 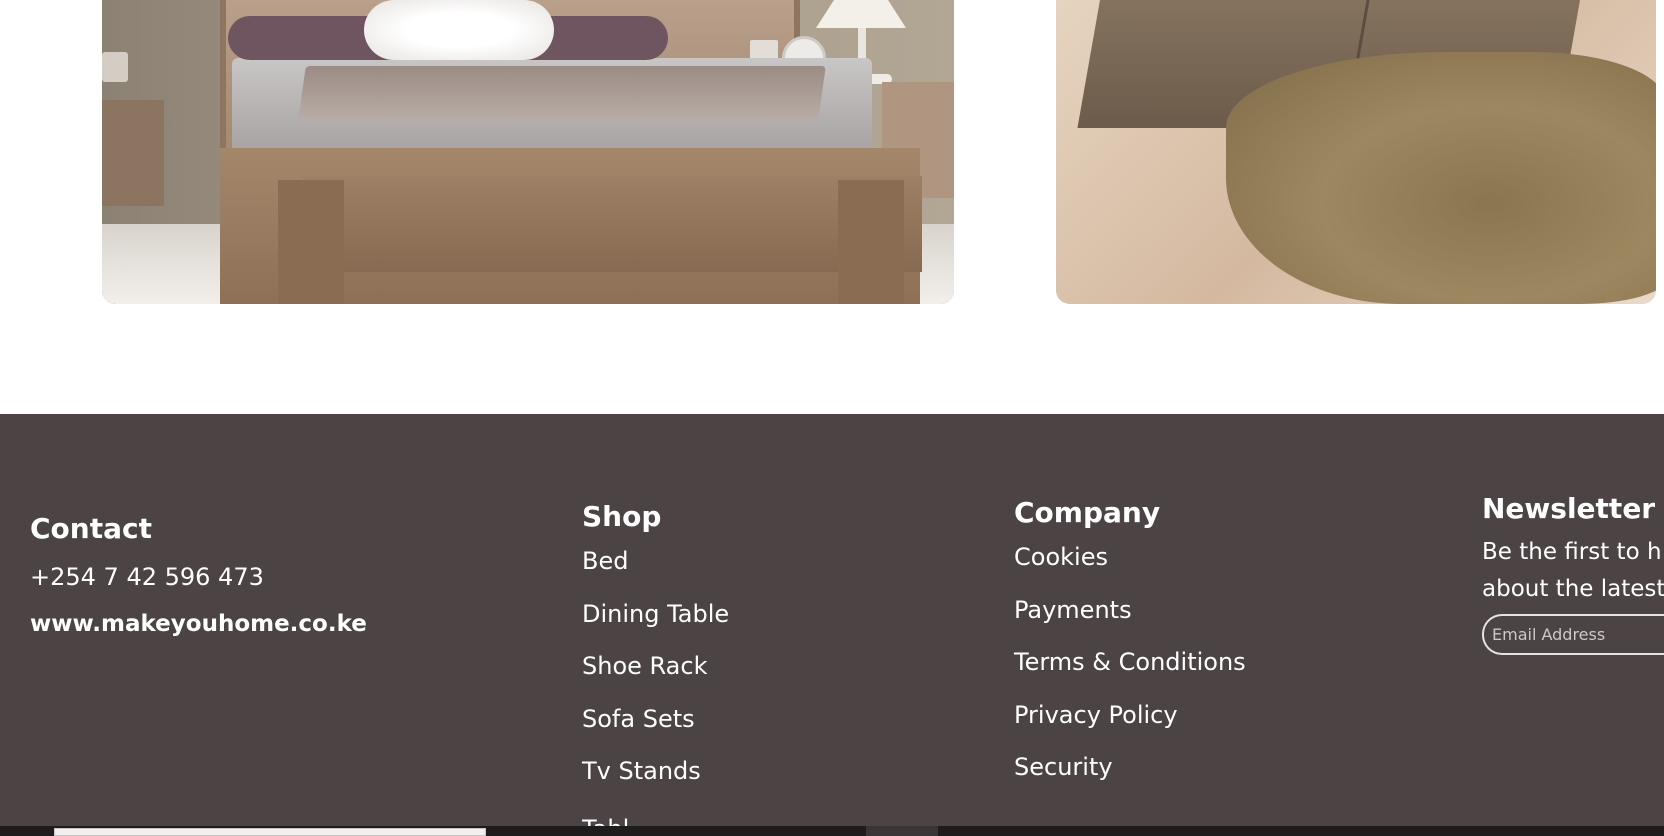 I want to click on bed-blanket, so click(x=562, y=93).